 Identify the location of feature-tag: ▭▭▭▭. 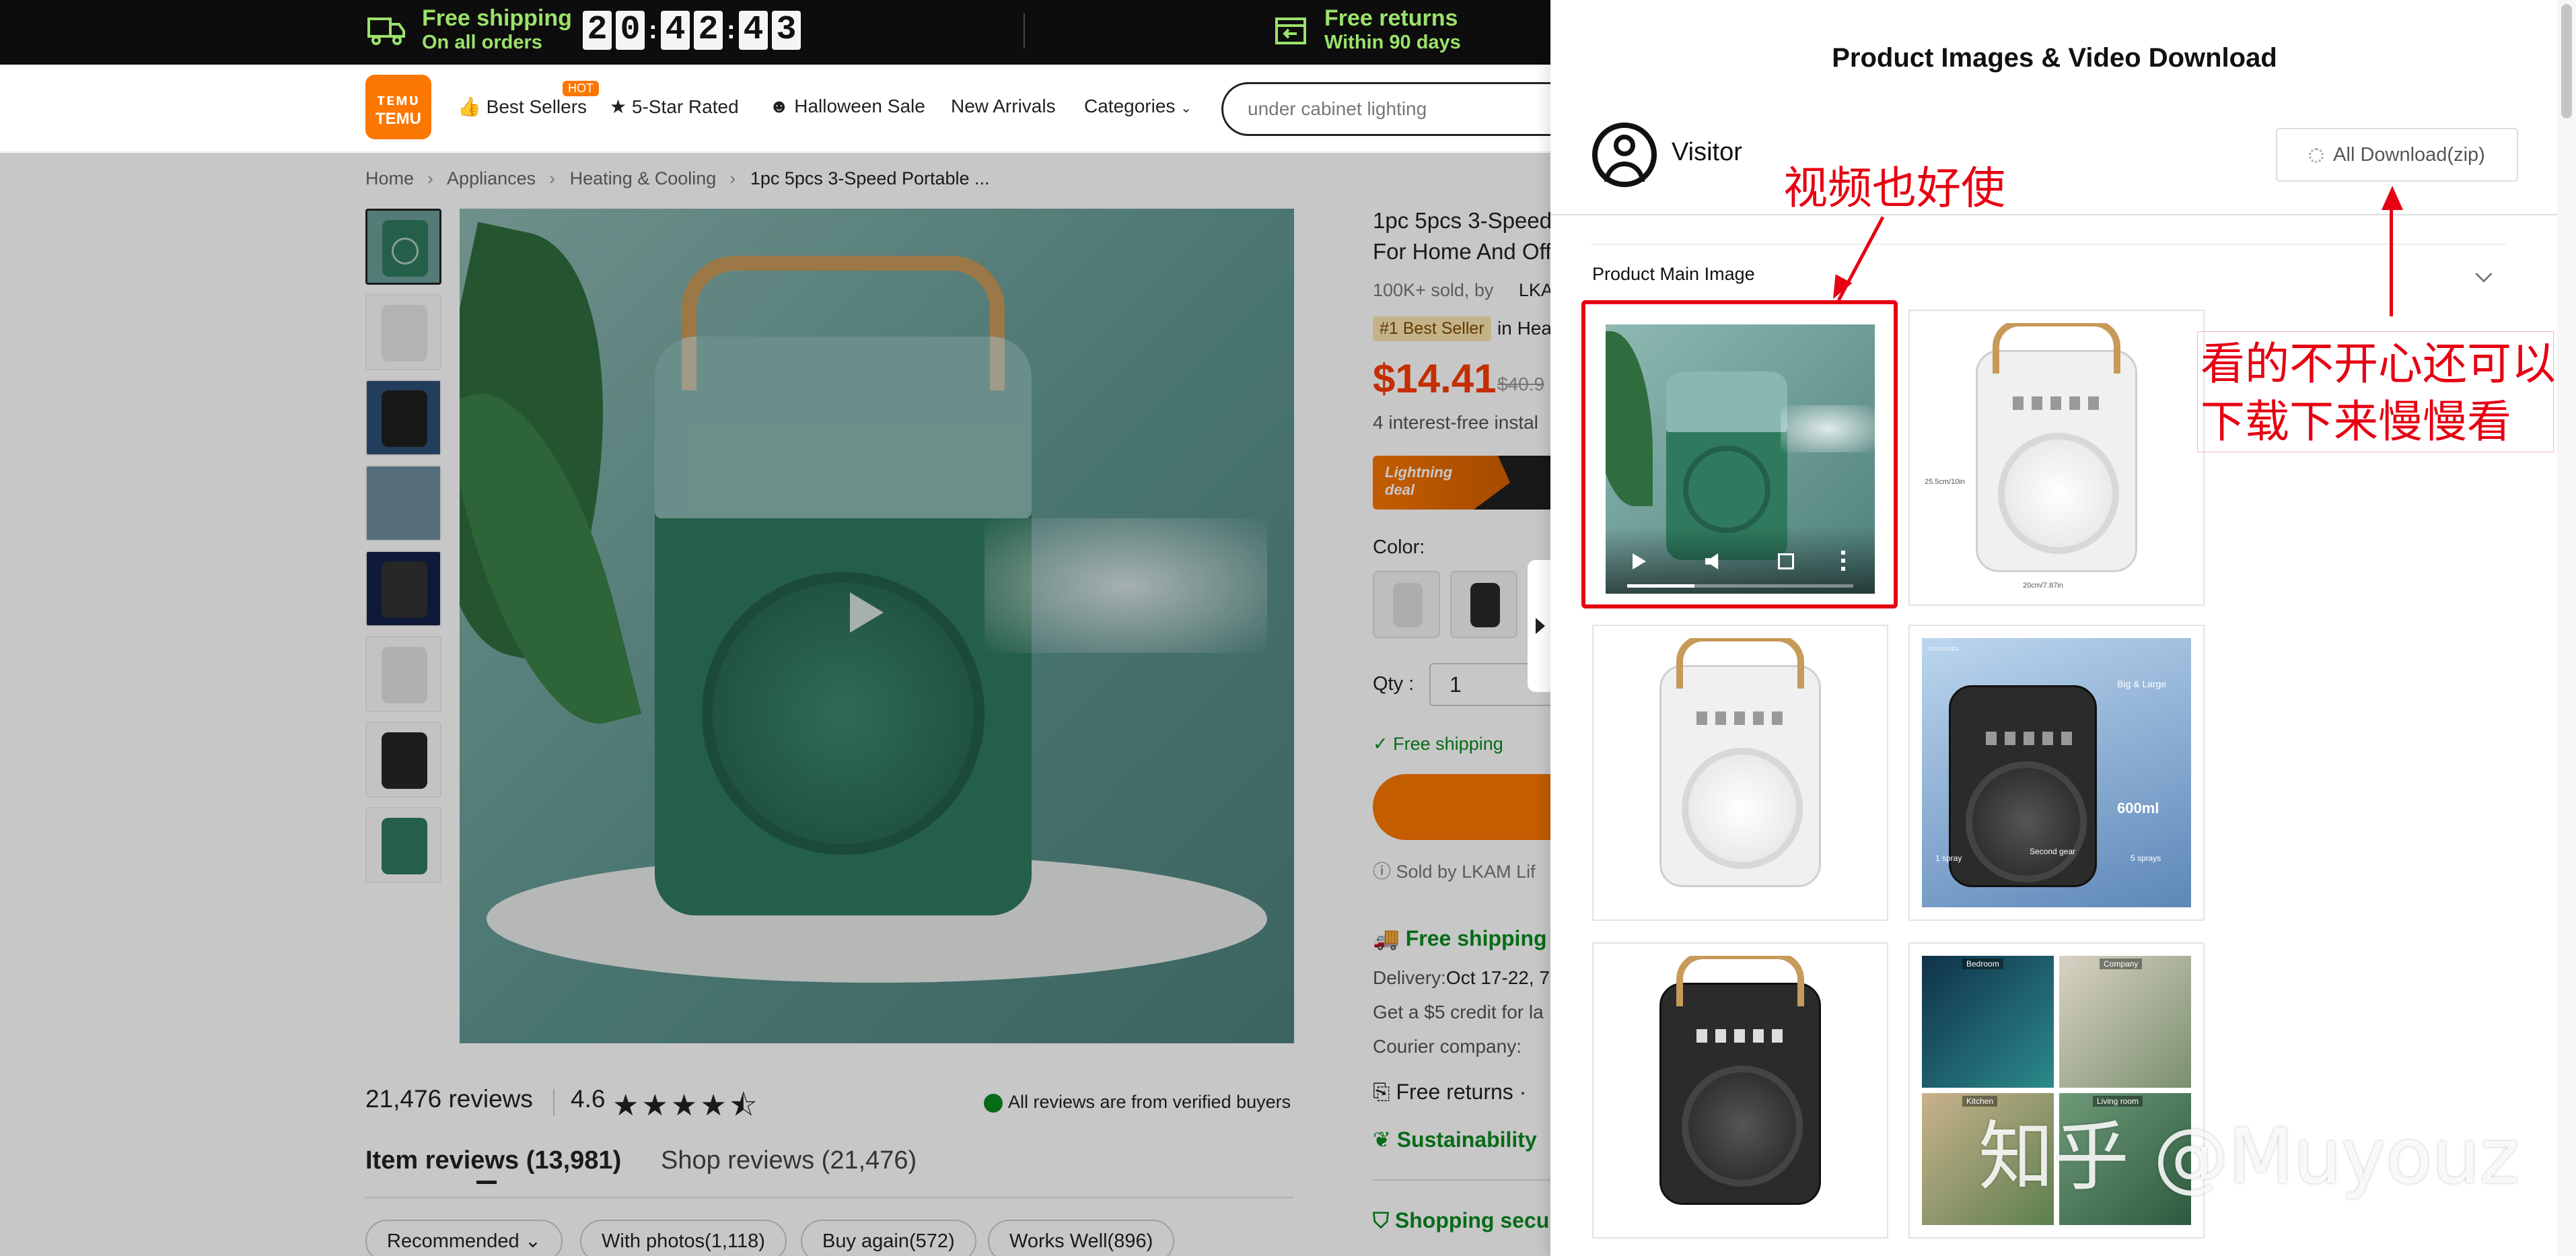
(1944, 648).